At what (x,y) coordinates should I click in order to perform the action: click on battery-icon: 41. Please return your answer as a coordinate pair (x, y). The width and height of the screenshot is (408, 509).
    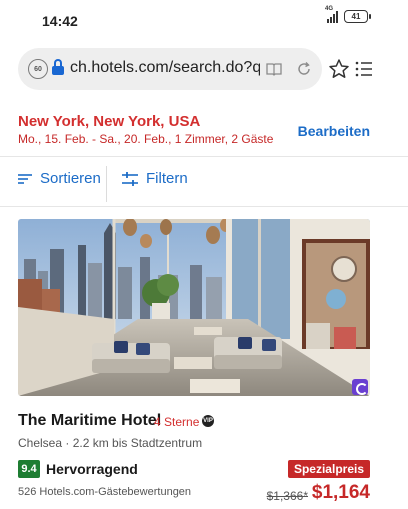
    Looking at the image, I should click on (357, 16).